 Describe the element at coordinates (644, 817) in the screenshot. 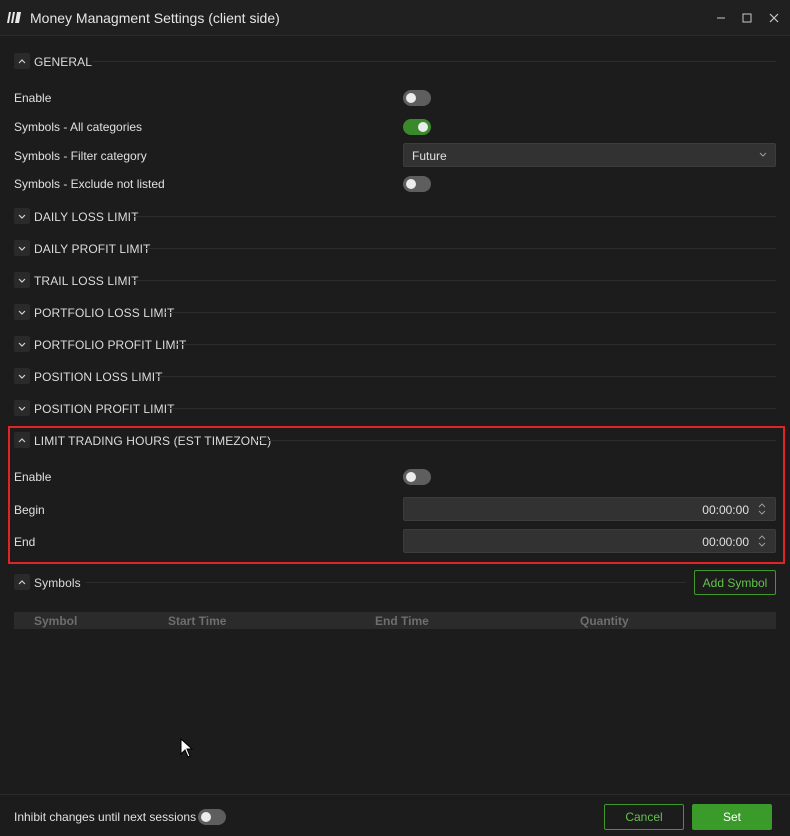

I see `cancel-button: Cancel` at that location.